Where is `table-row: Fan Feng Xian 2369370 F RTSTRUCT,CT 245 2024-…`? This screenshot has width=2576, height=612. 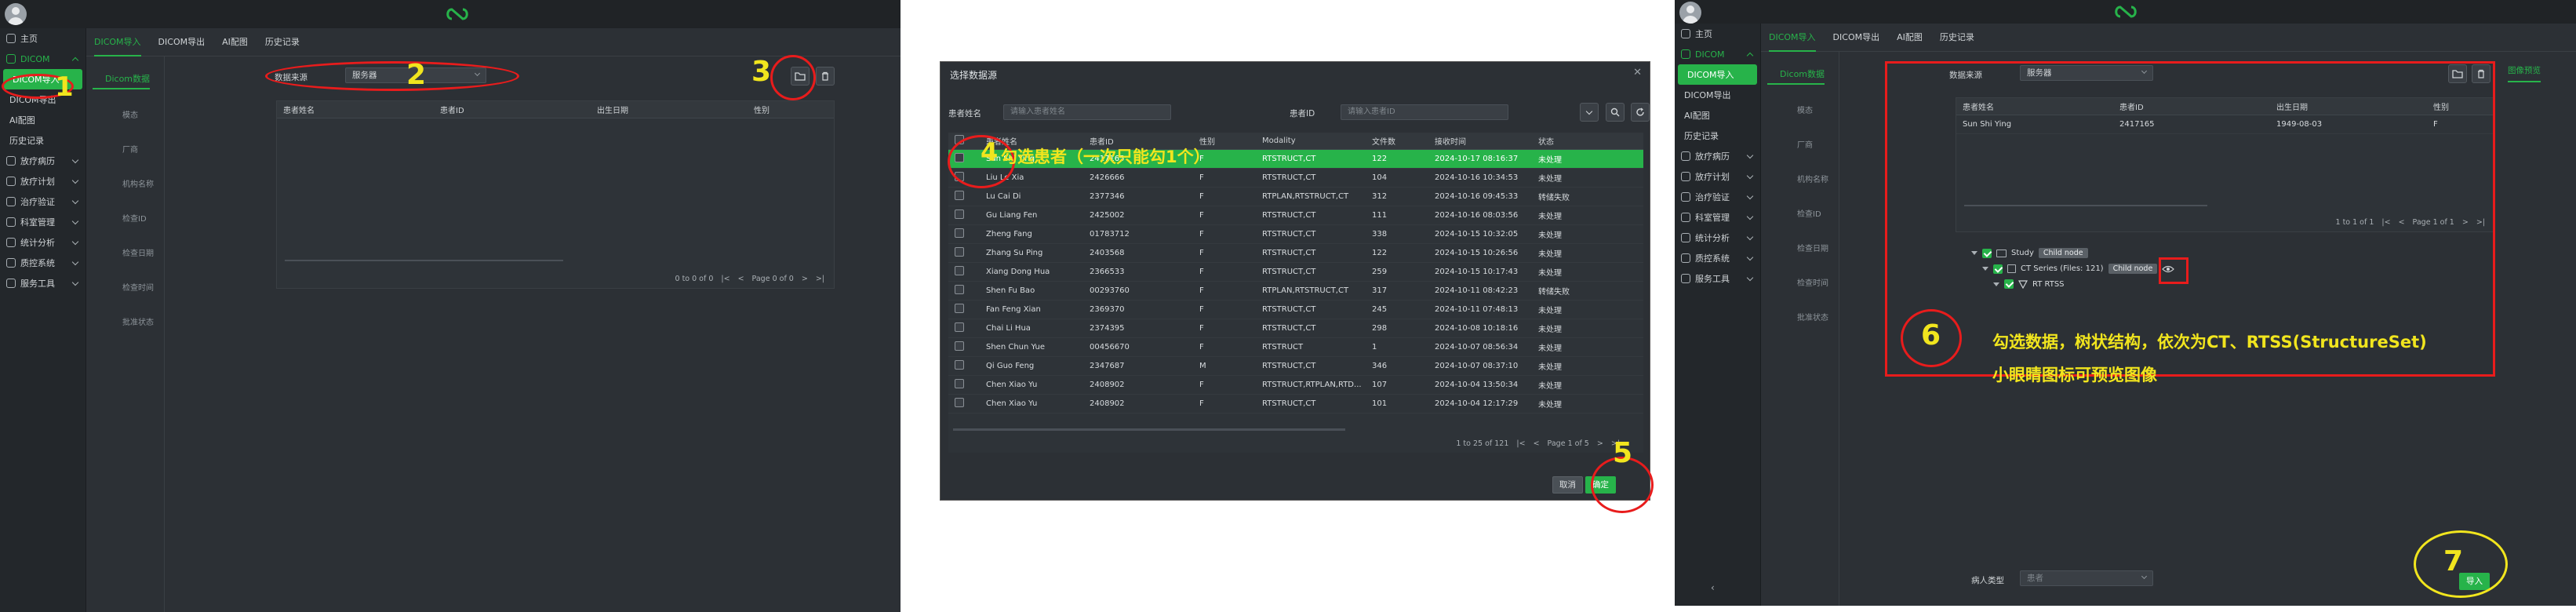 table-row: Fan Feng Xian 2369370 F RTSTRUCT,CT 245 2024-… is located at coordinates (1295, 310).